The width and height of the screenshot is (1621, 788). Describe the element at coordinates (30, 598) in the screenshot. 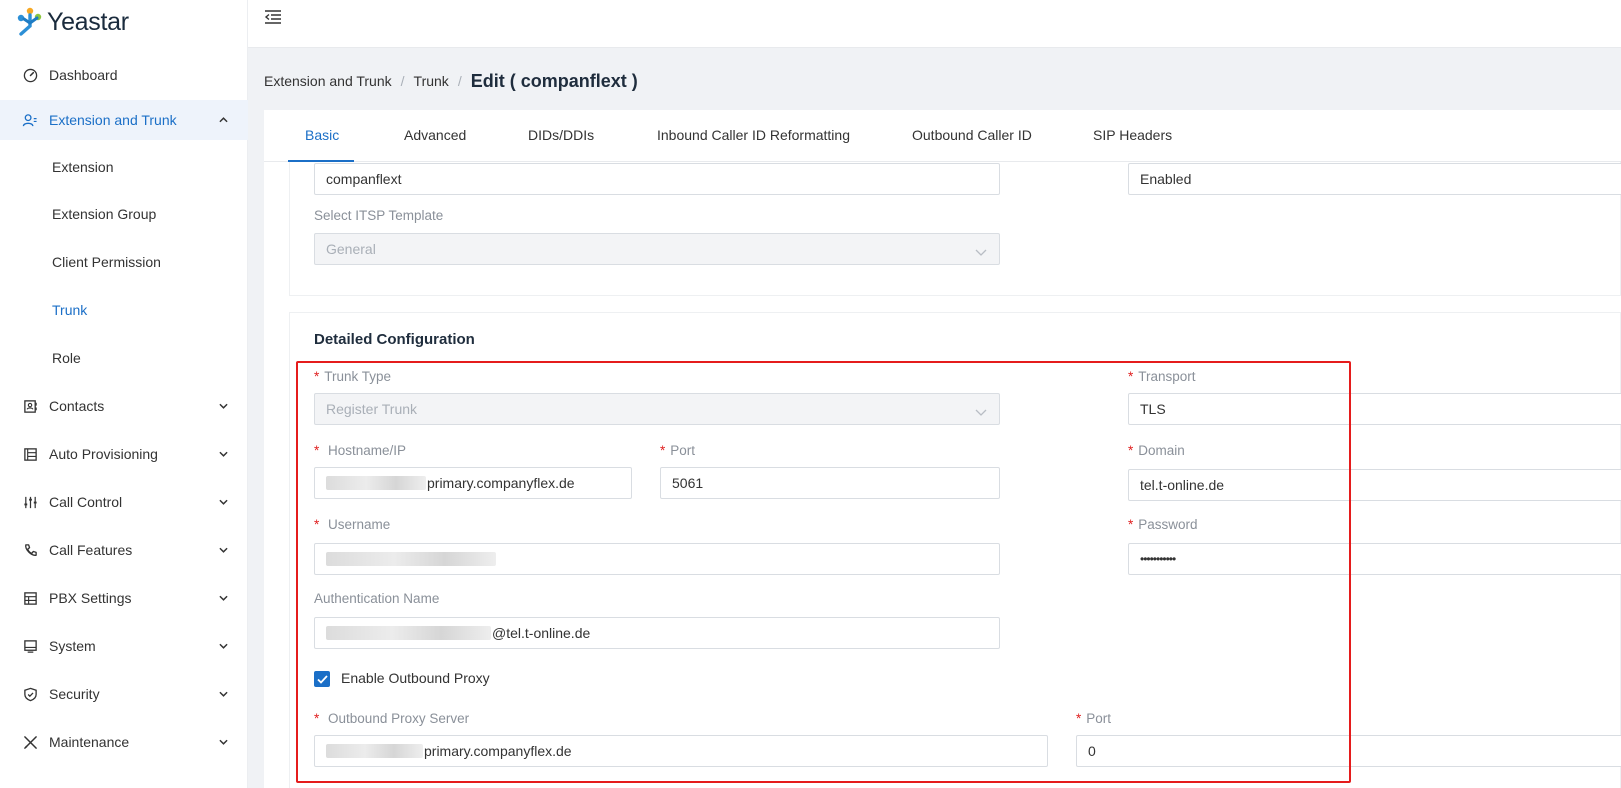

I see `settings-grid-icon` at that location.